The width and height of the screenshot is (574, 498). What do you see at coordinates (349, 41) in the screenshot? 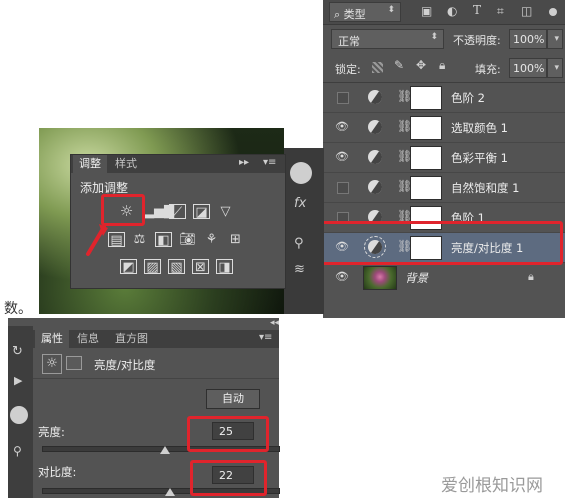
I see `blend-mode-value: 正常` at bounding box center [349, 41].